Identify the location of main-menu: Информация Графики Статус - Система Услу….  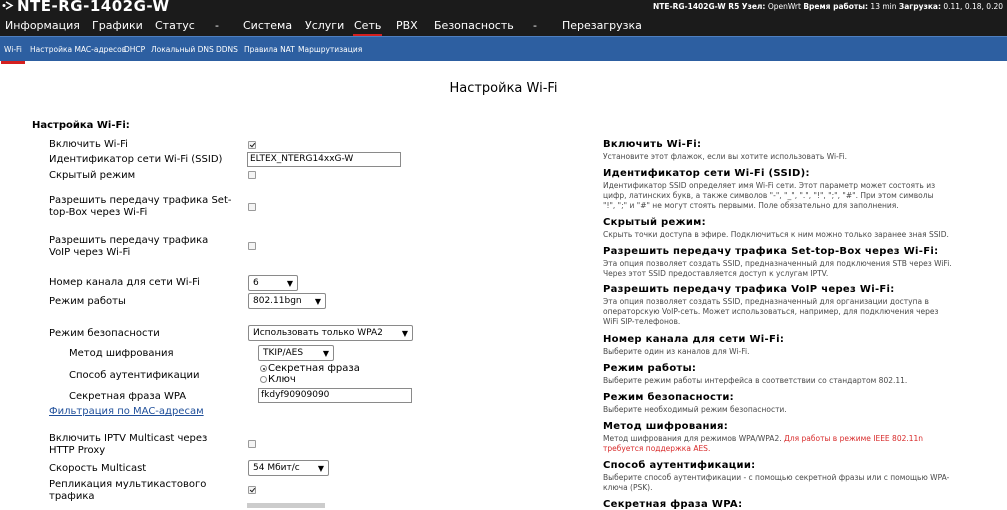
(503, 25).